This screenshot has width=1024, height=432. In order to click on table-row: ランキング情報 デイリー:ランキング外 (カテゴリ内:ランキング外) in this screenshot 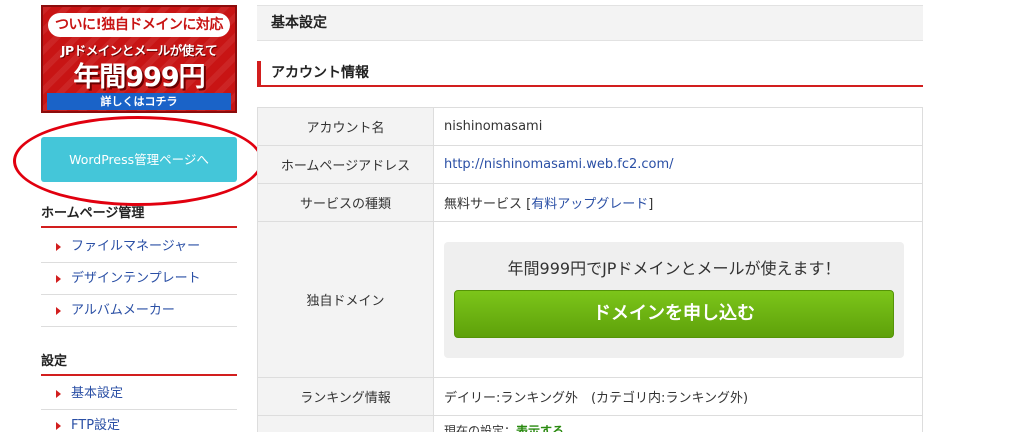, I will do `click(590, 396)`.